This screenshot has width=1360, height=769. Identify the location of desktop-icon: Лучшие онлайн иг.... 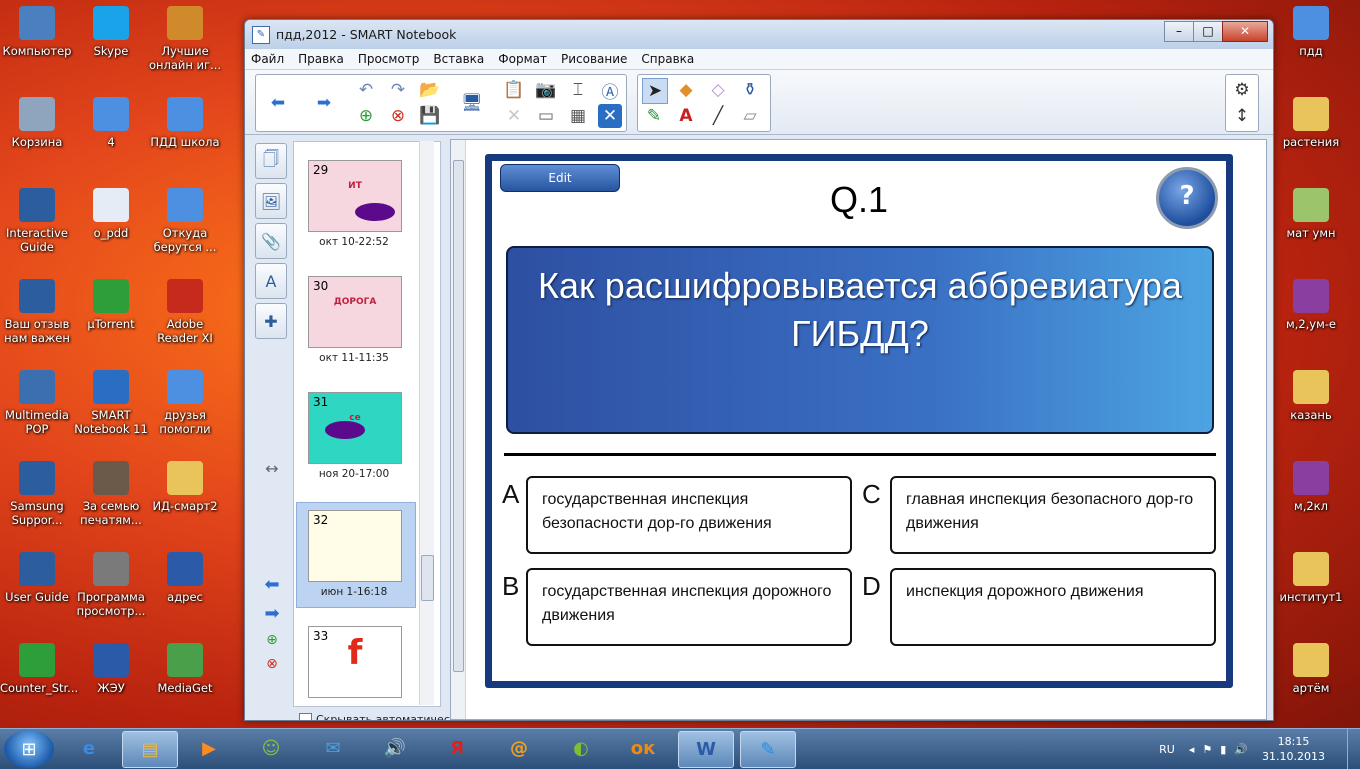
(185, 39).